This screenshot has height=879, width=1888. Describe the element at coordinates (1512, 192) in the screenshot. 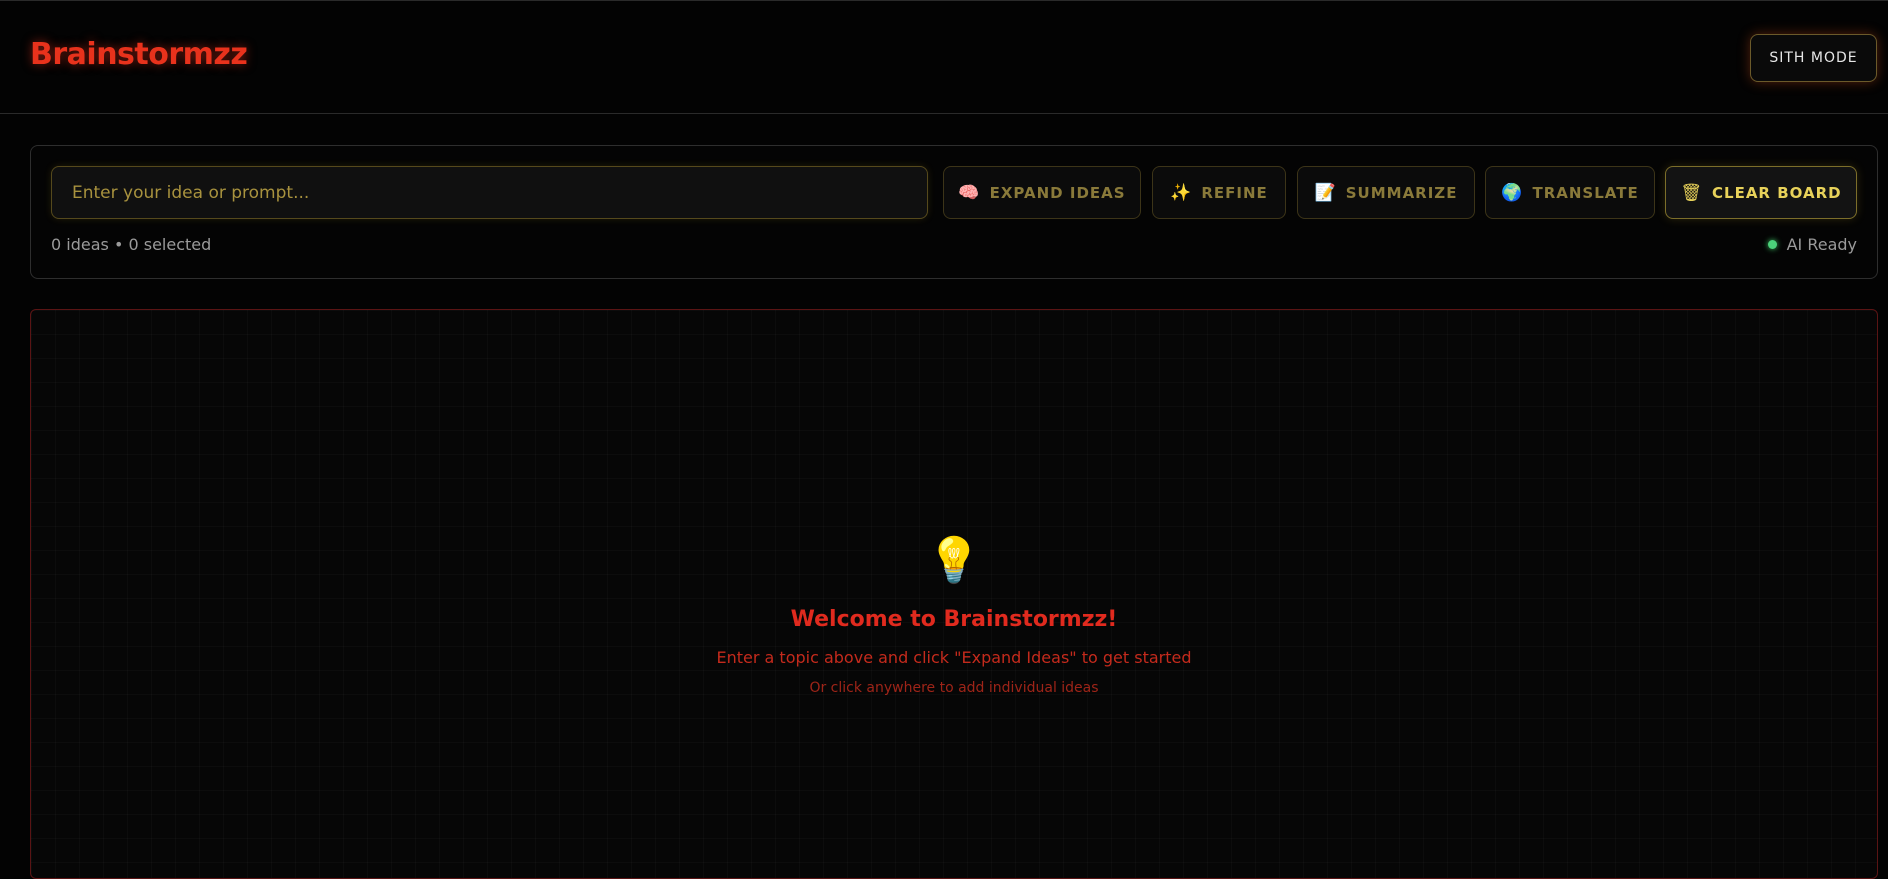

I see `globe-icon: 🌍` at that location.